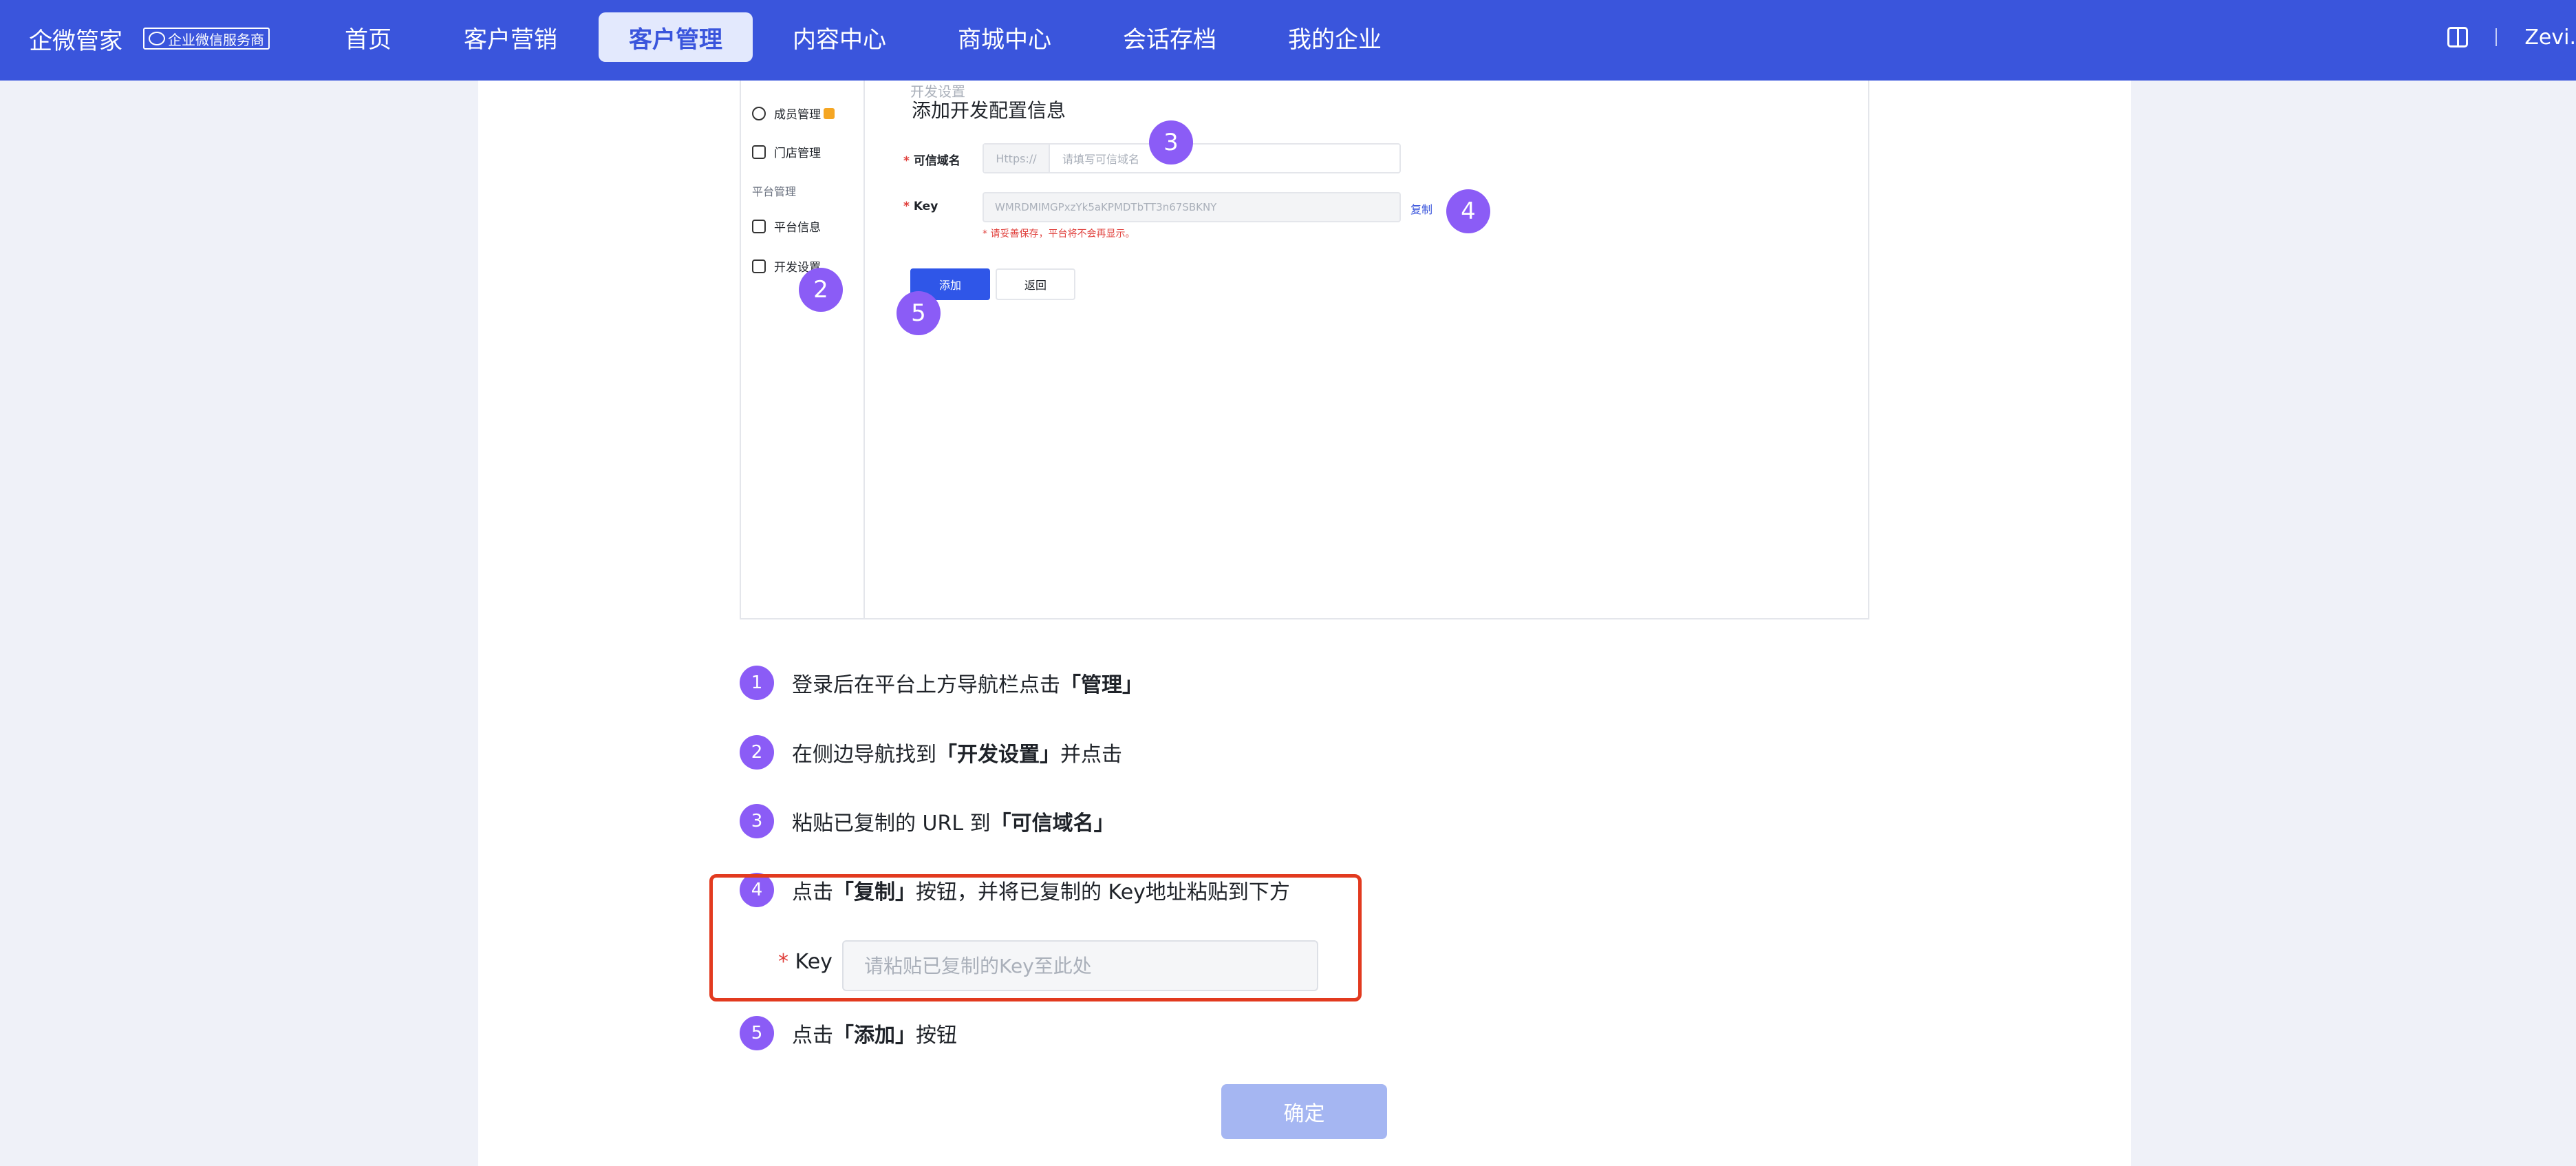 The image size is (2576, 1166). What do you see at coordinates (953, 824) in the screenshot?
I see `step-text: 粘贴已复制的 URL 到「可信域名」` at bounding box center [953, 824].